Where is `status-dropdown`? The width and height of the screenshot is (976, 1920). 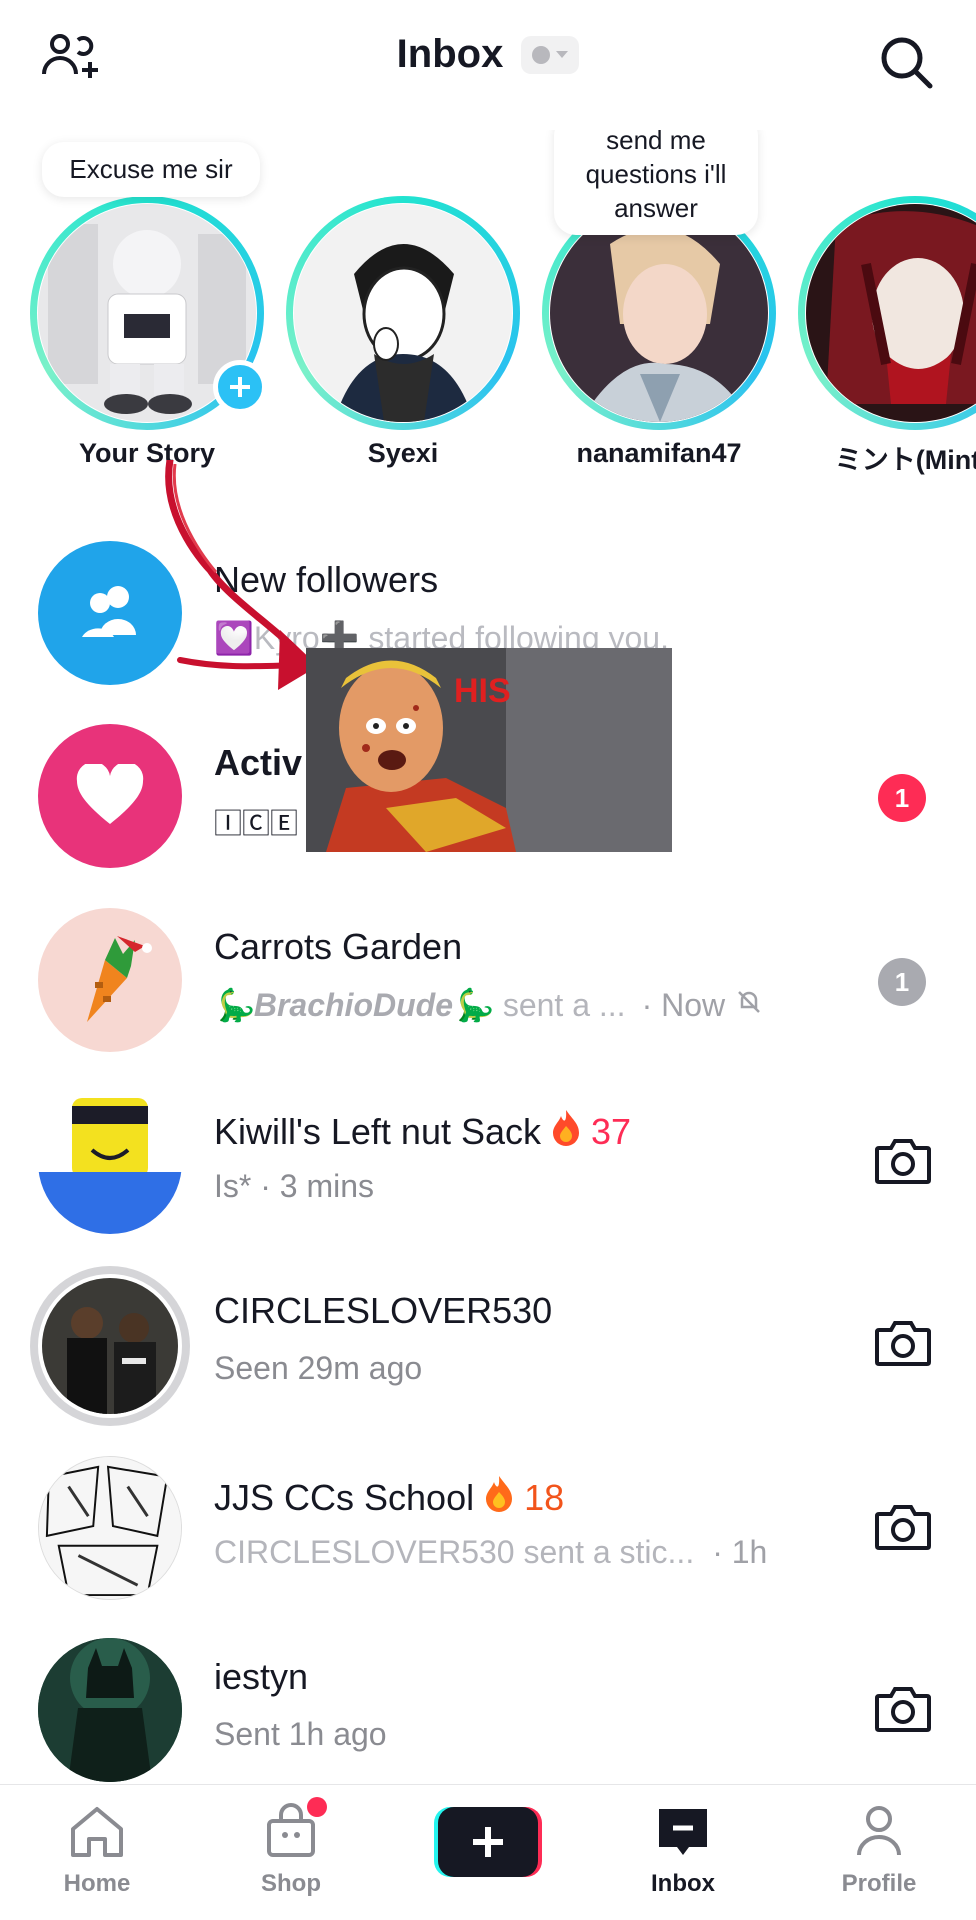 status-dropdown is located at coordinates (550, 54).